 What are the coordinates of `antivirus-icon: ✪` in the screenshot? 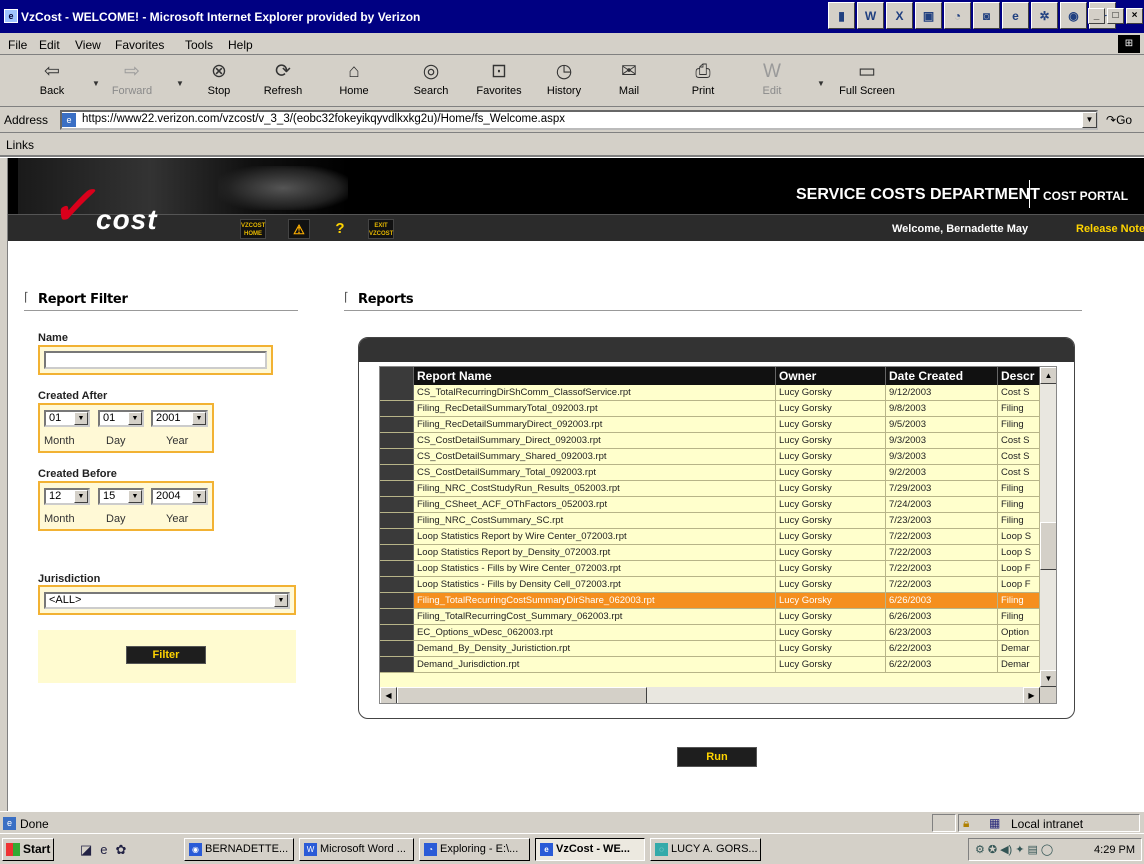 It's located at (992, 849).